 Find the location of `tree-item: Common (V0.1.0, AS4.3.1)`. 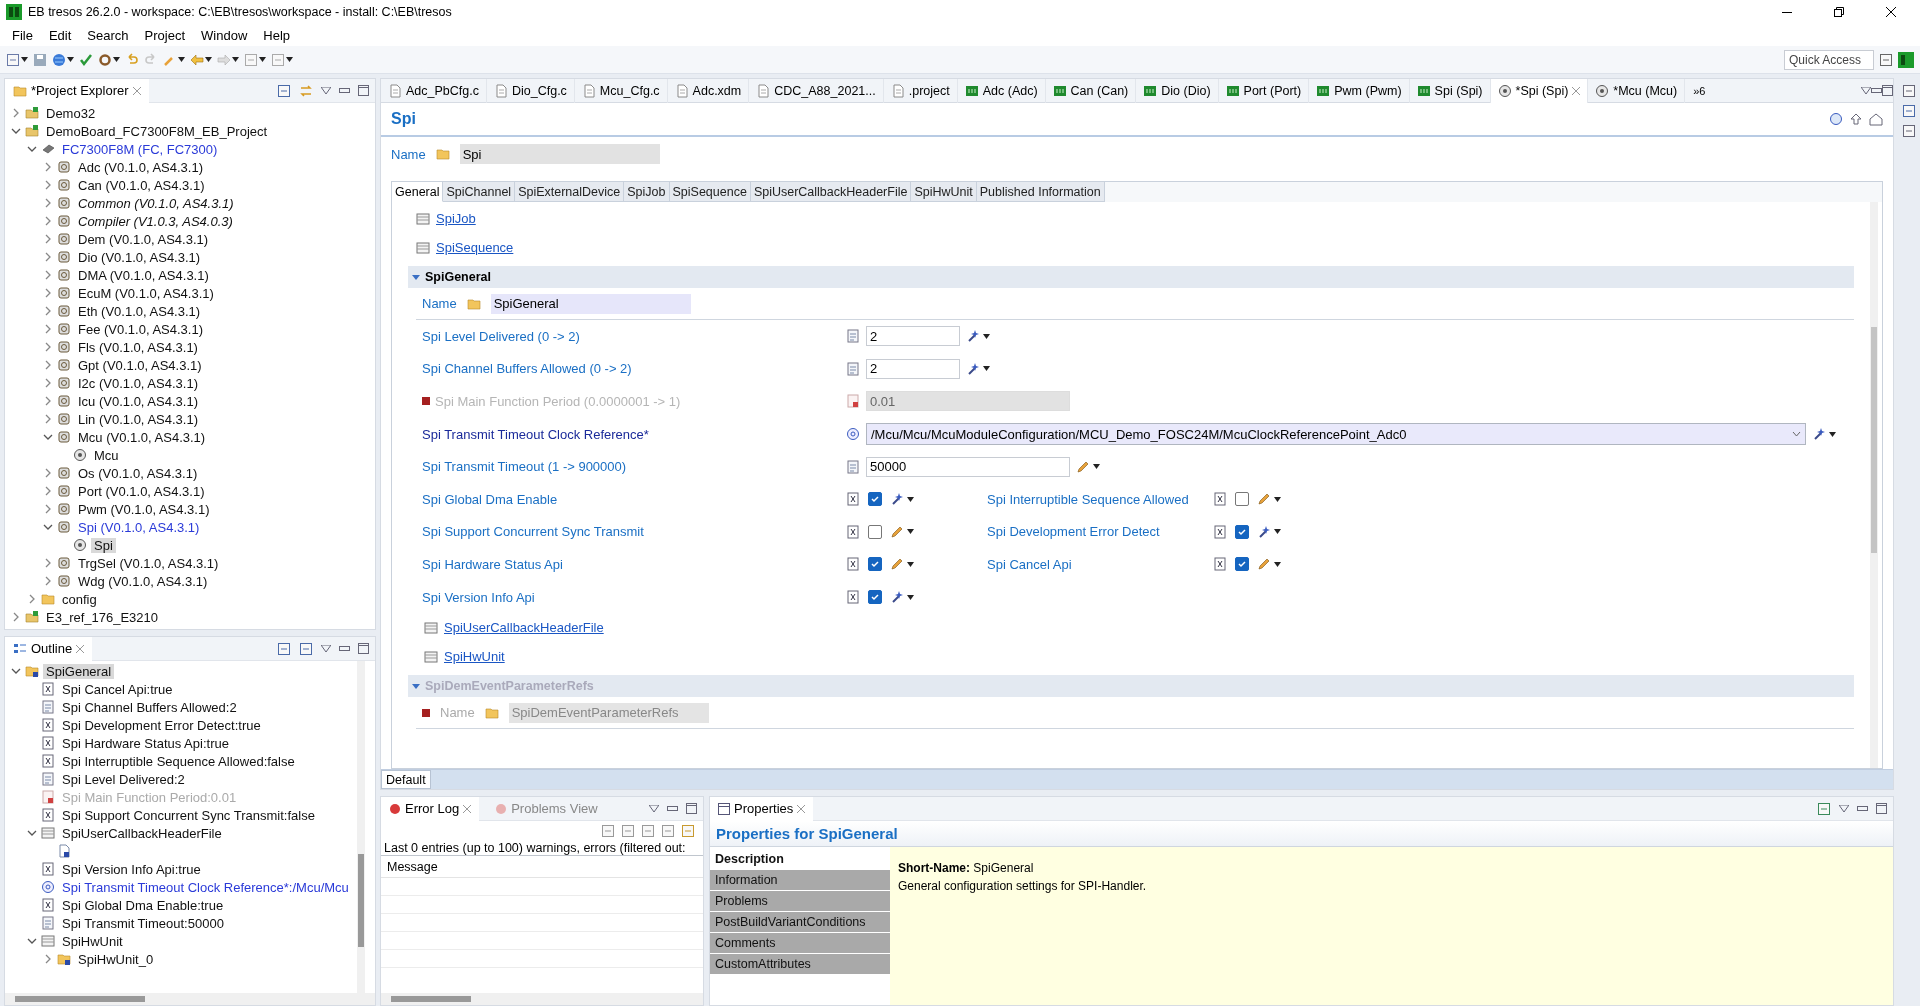

tree-item: Common (V0.1.0, AS4.3.1) is located at coordinates (156, 203).